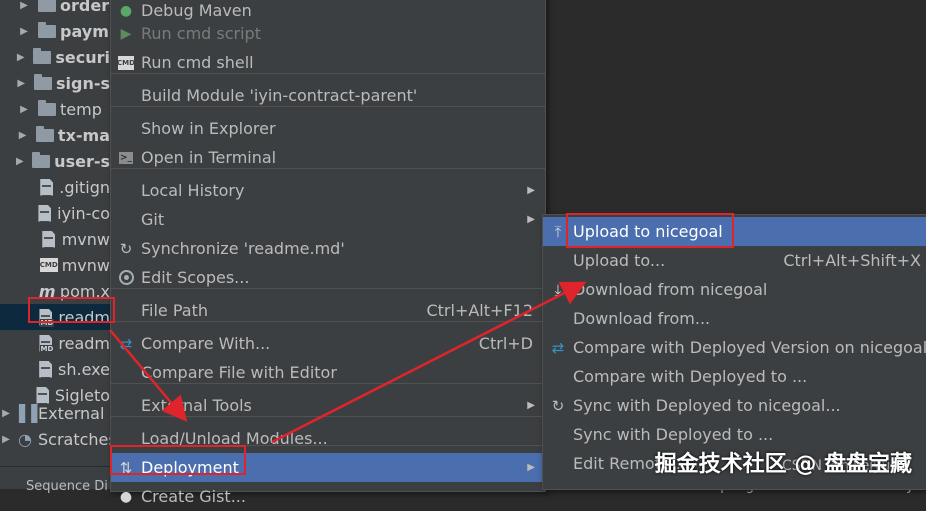 This screenshot has width=926, height=511. What do you see at coordinates (175, 310) in the screenshot?
I see `menu-item-label: File Path` at bounding box center [175, 310].